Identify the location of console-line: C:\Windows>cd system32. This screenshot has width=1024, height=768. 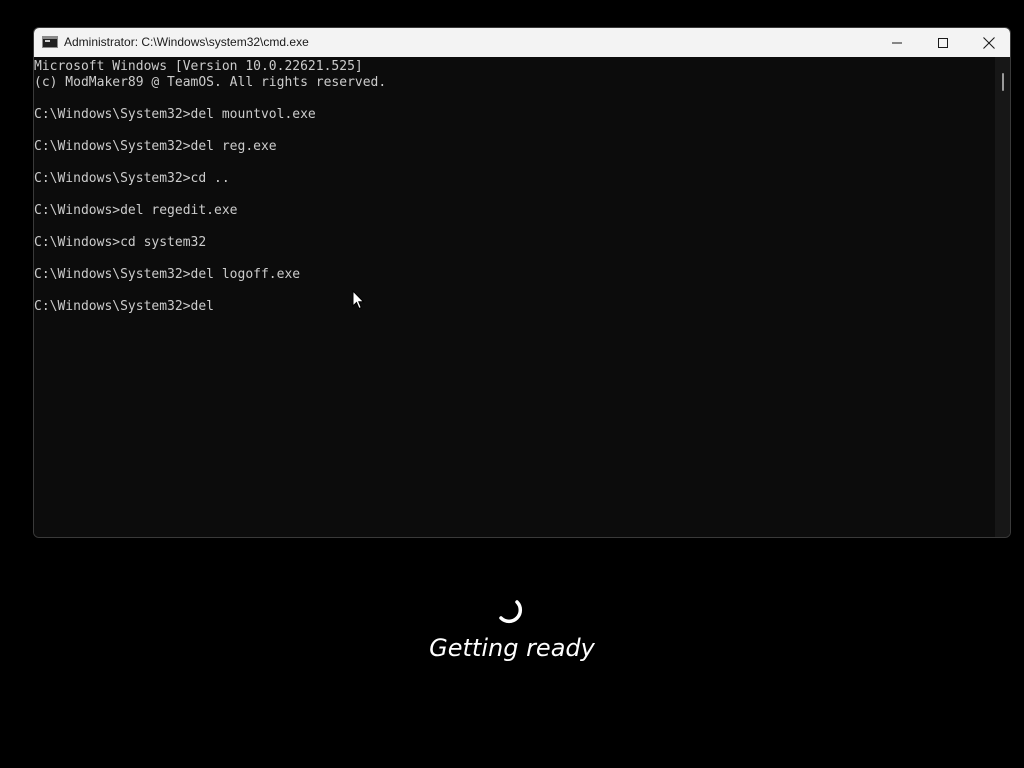
(120, 242).